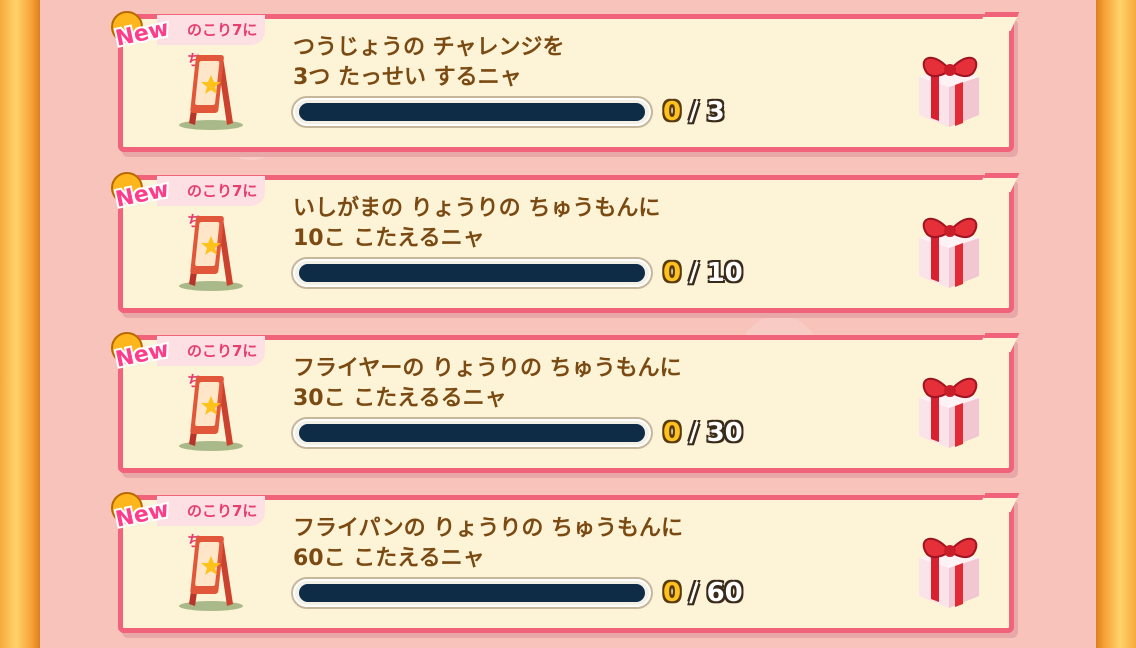 This screenshot has width=1136, height=648. Describe the element at coordinates (487, 368) in the screenshot. I see `mission-line-1: フライヤーの りょうりの ちゅうもんに` at that location.